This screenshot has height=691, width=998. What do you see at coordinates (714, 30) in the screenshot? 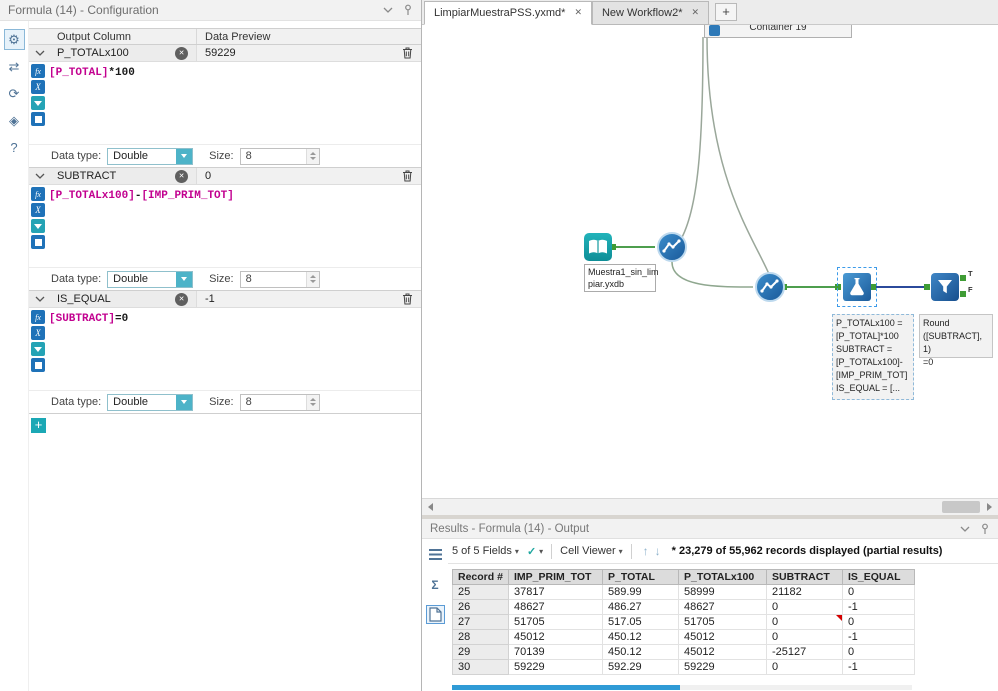
I see `container-icon` at bounding box center [714, 30].